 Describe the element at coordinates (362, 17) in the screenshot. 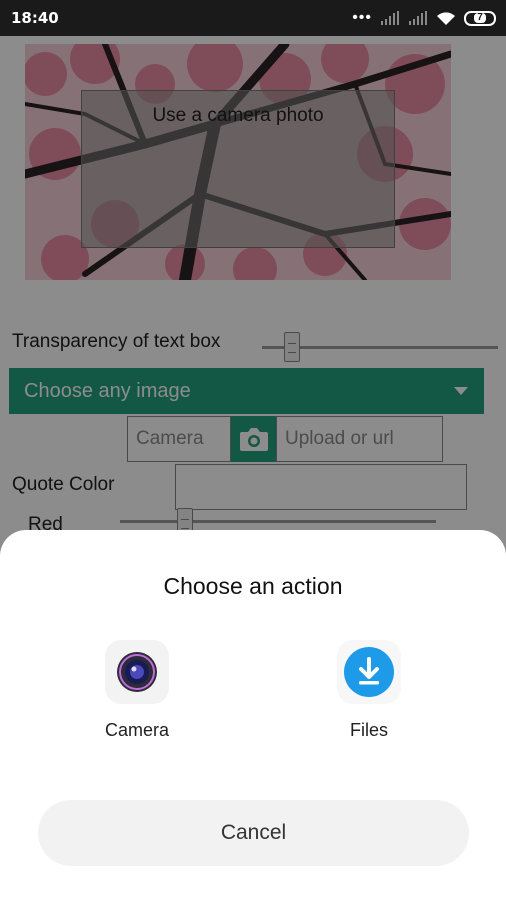

I see `more-notifications-icon: •••` at that location.